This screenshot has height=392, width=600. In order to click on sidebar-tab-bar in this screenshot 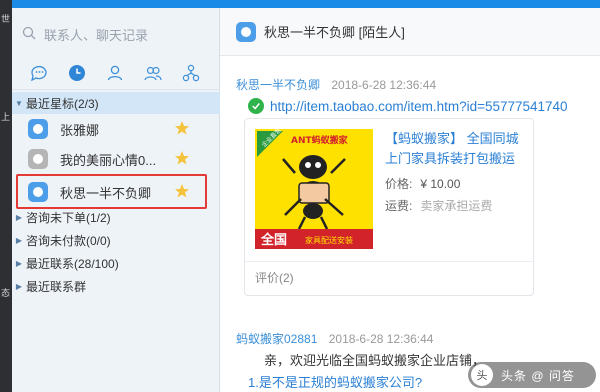, I will do `click(116, 73)`.